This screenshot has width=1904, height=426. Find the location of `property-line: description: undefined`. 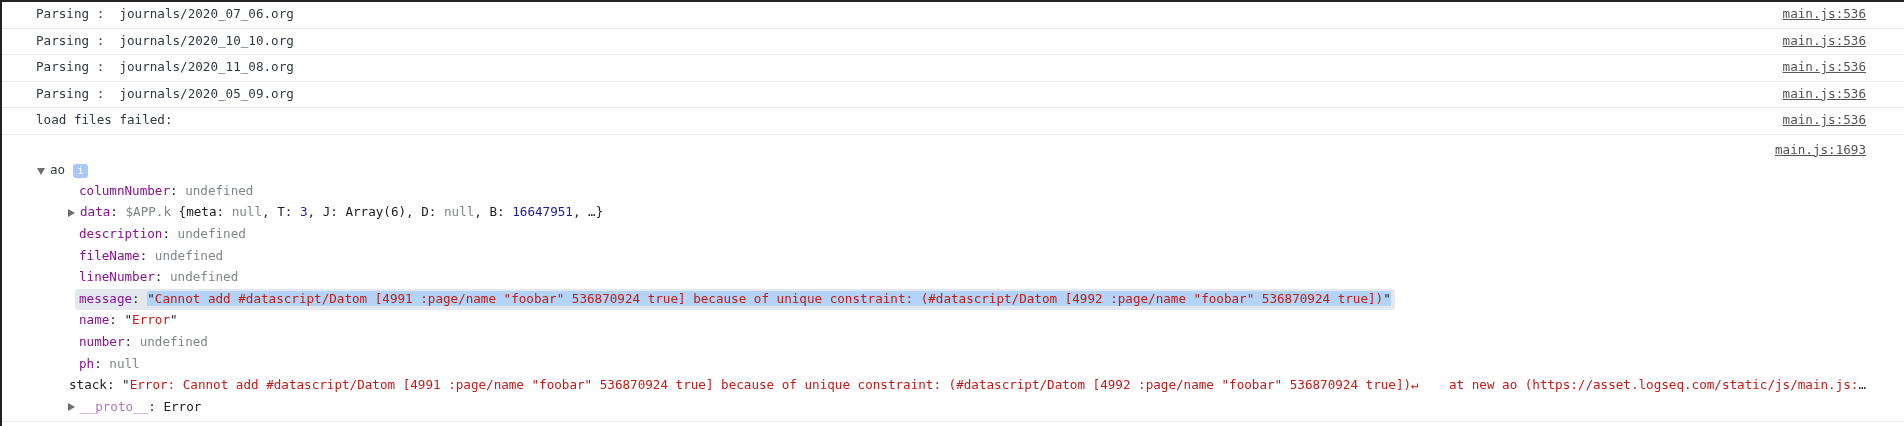

property-line: description: undefined is located at coordinates (162, 234).